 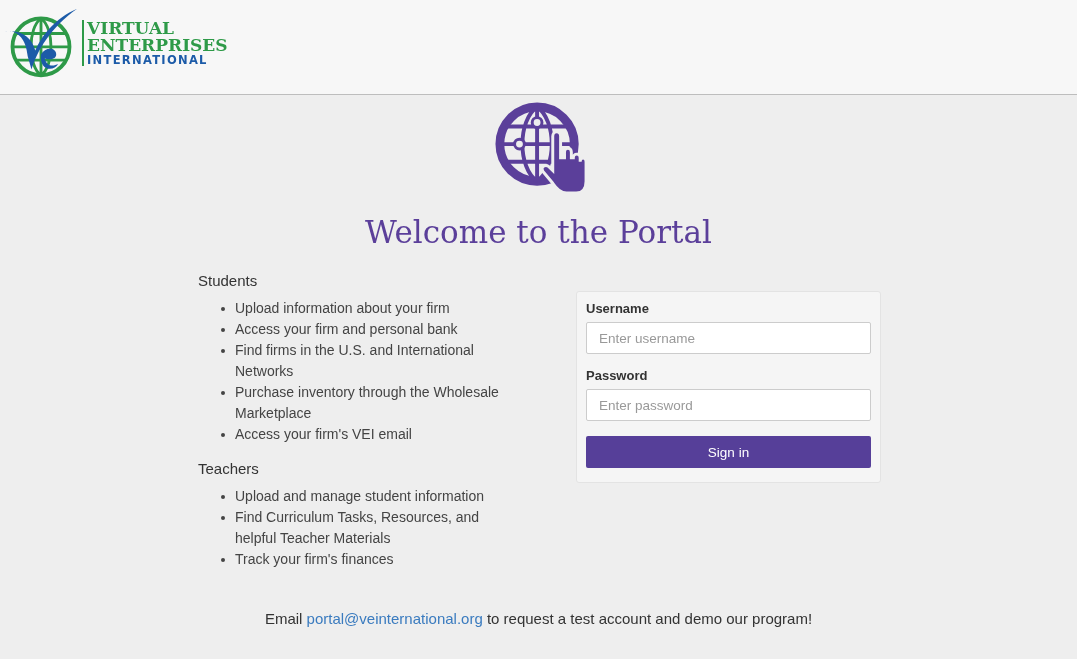 What do you see at coordinates (367, 403) in the screenshot?
I see `list-item-text: Purchase inventory through the Wholesale Marketplace` at bounding box center [367, 403].